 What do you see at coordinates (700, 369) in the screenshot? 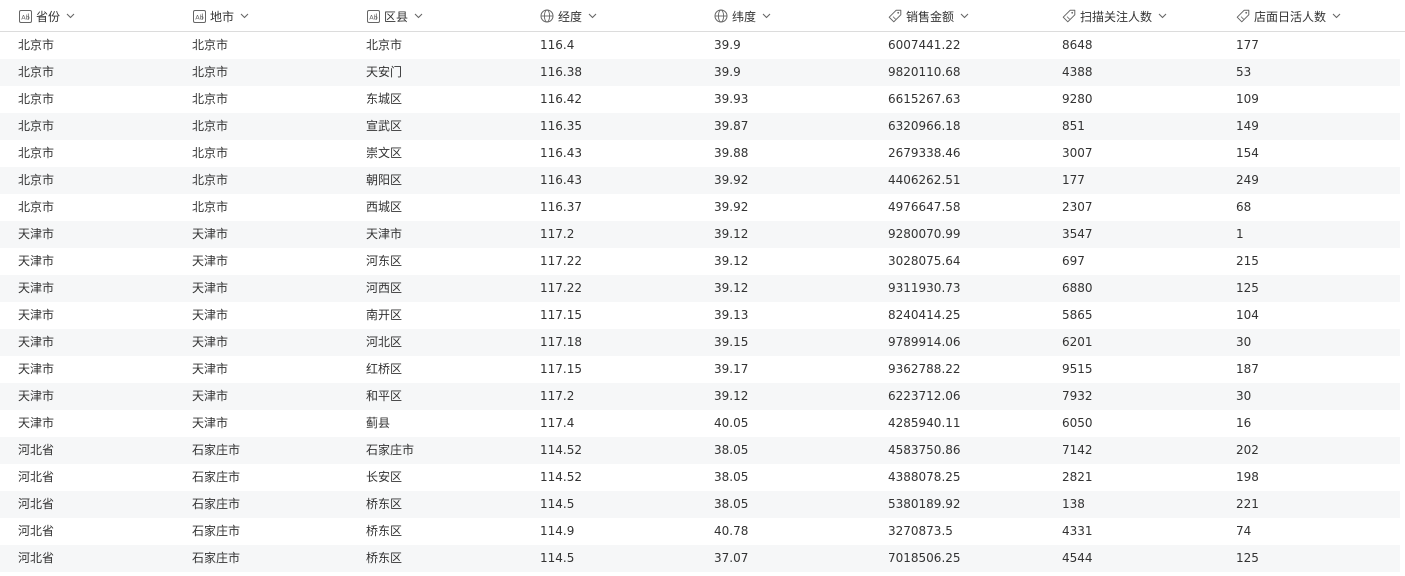
I see `table-row: 天津市 天津市 红桥区 117.15 39.17 9362788.22 9515 187` at bounding box center [700, 369].